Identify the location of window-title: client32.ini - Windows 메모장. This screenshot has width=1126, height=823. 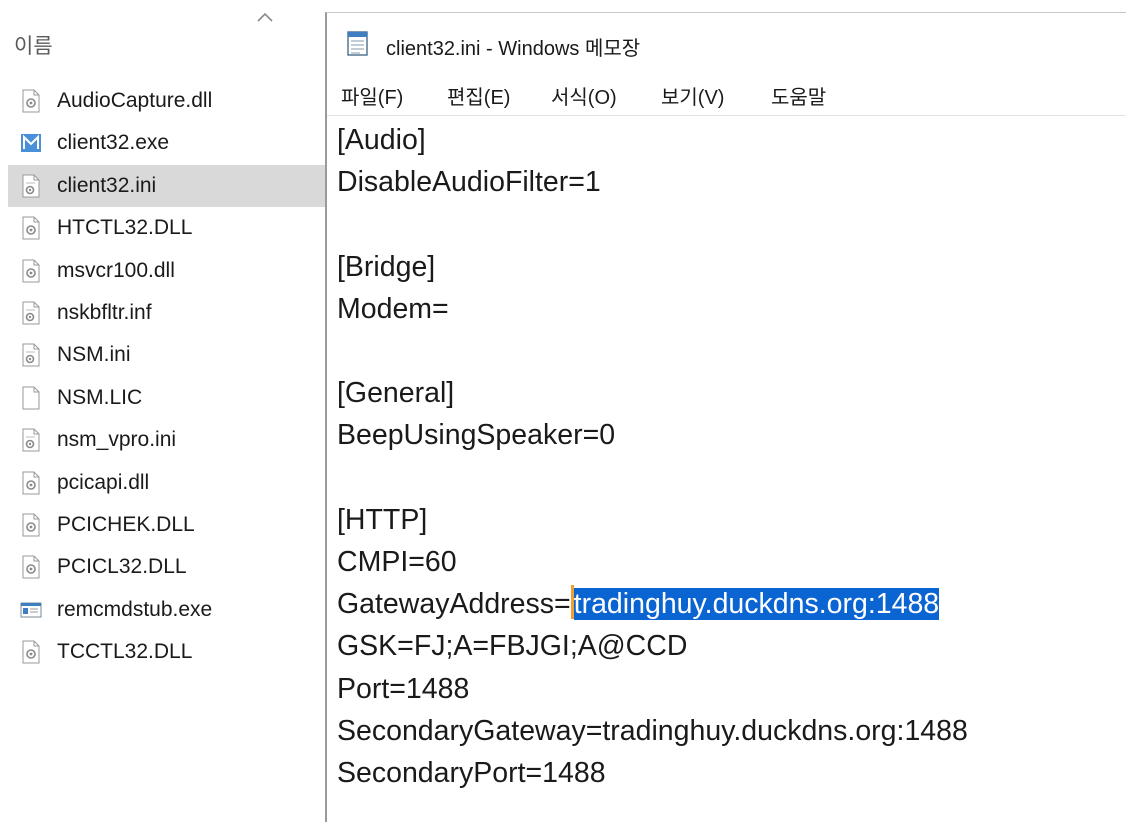
(513, 49).